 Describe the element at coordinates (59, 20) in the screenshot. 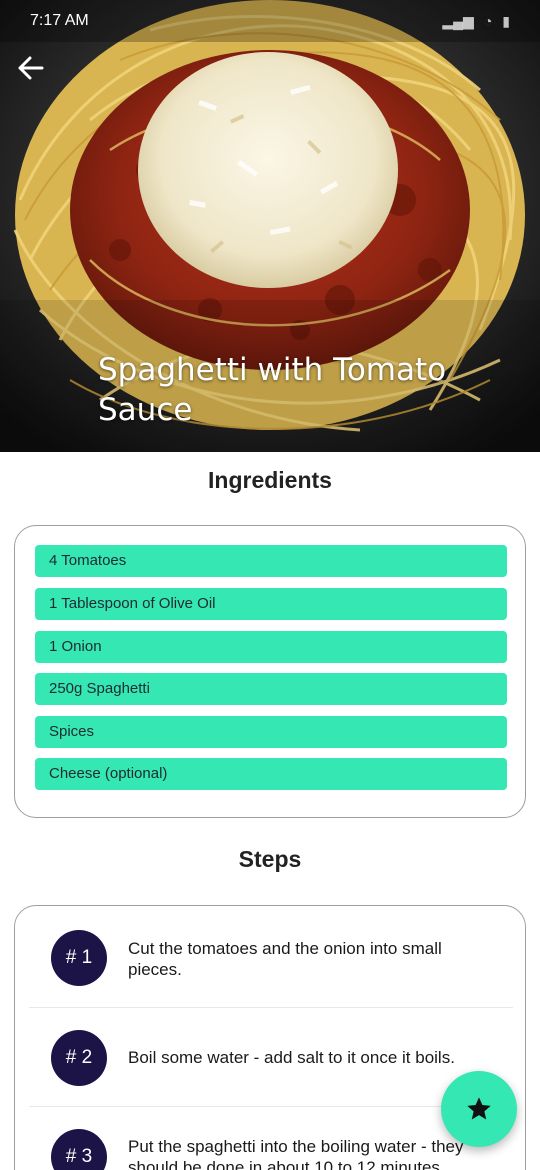

I see `status-time: 7:17 AM` at that location.